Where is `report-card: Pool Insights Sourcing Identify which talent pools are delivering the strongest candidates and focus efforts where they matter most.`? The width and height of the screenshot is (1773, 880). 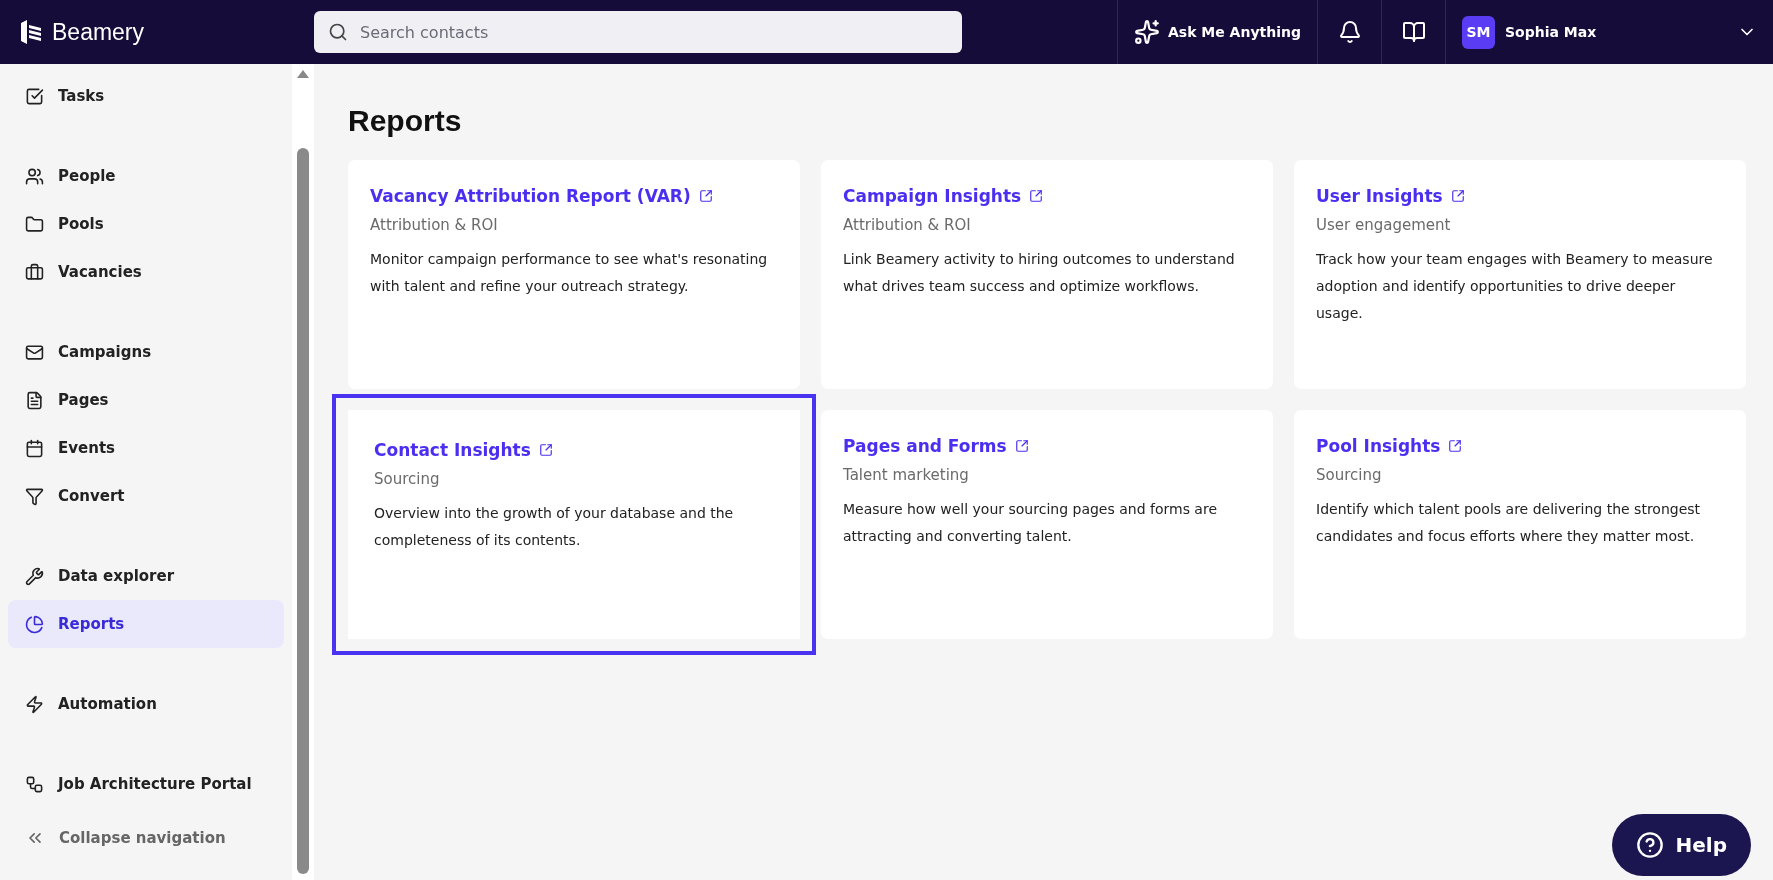
report-card: Pool Insights Sourcing Identify which talent pools are delivering the strongest candidates and focus efforts where they matter most. is located at coordinates (1520, 524).